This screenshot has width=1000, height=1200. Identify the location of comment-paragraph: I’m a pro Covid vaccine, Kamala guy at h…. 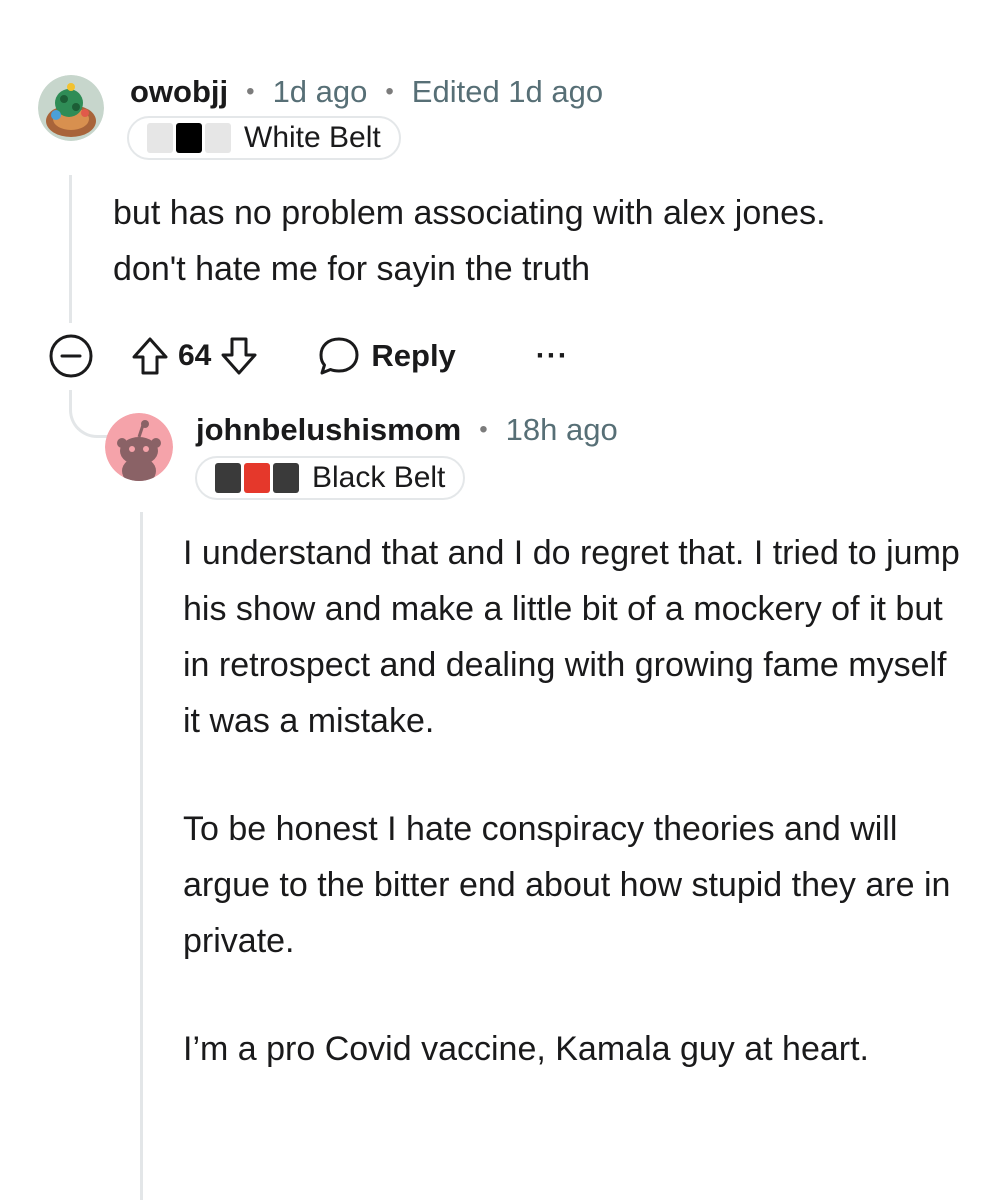
(526, 1049).